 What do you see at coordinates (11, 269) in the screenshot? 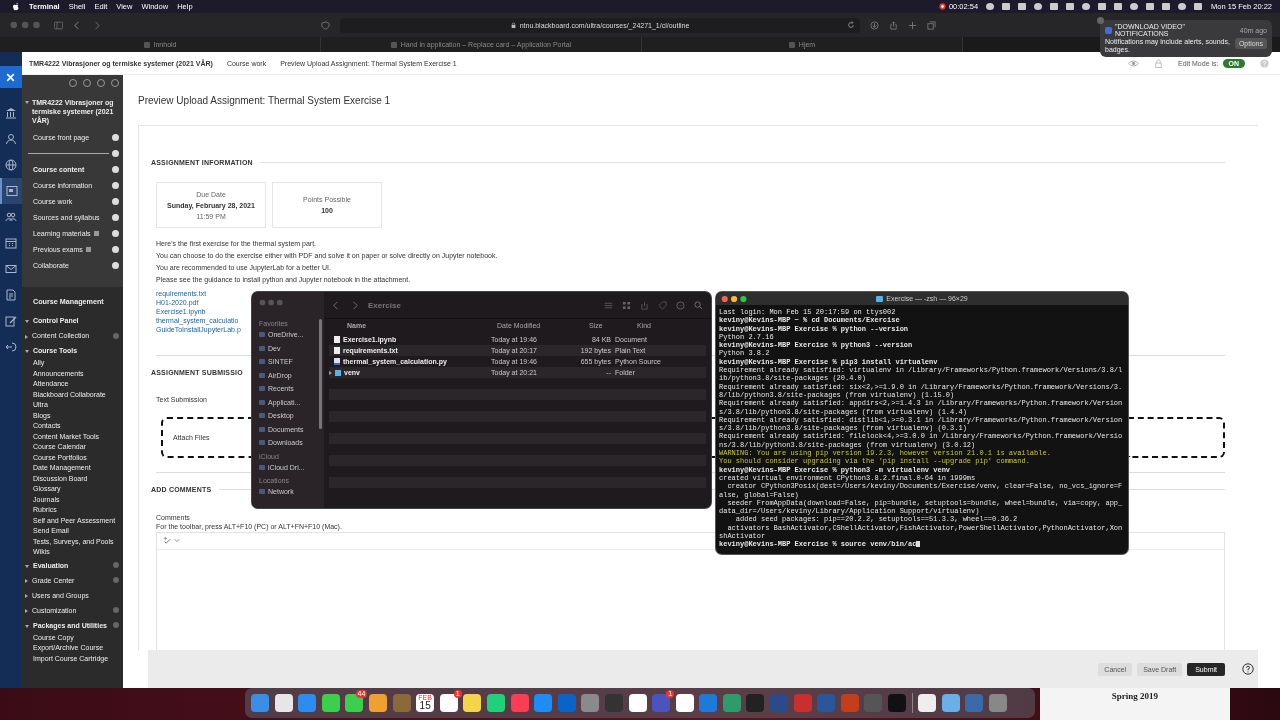
I see `mail-icon` at bounding box center [11, 269].